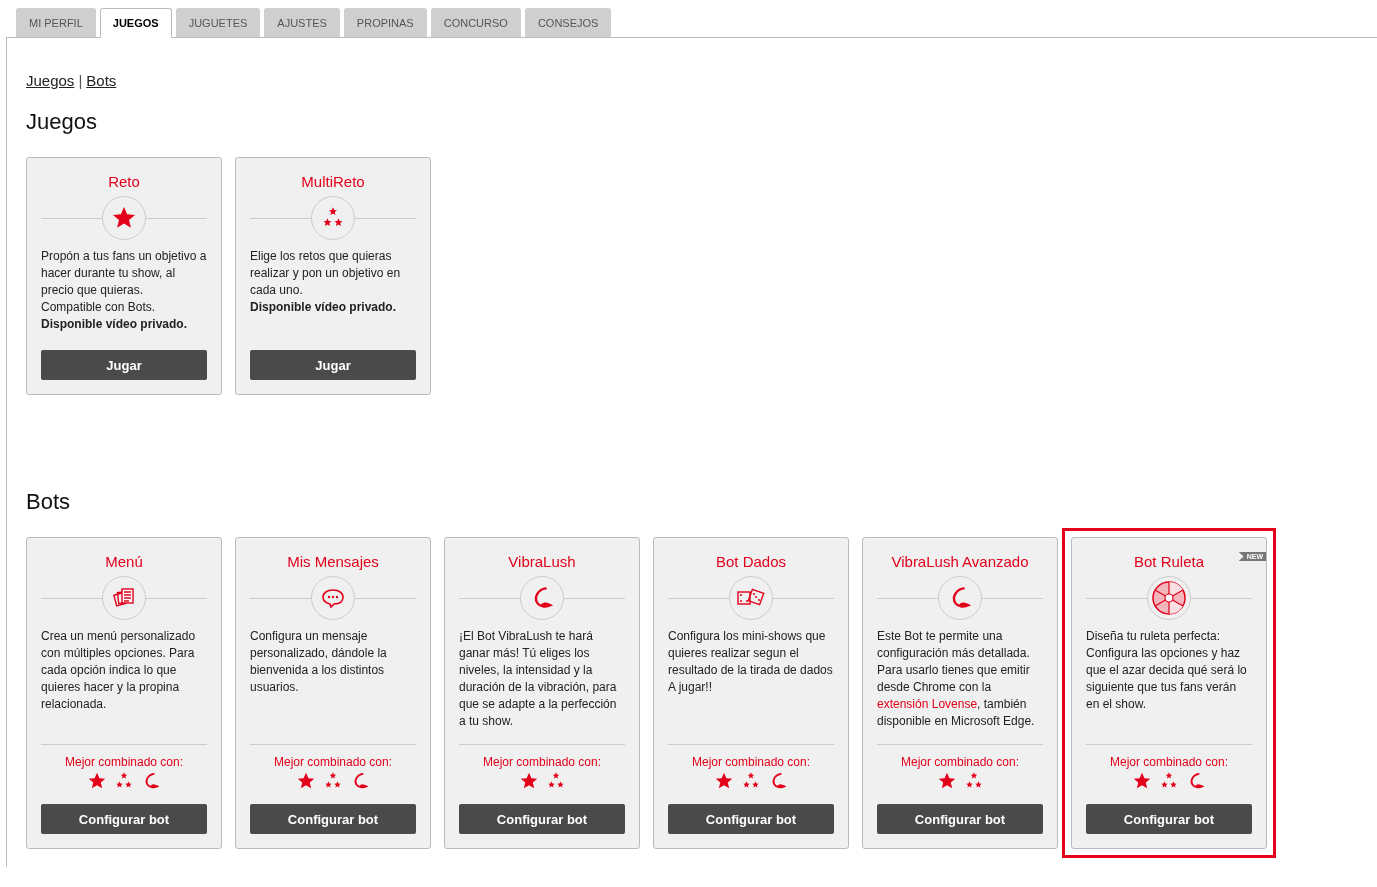 The height and width of the screenshot is (887, 1377). I want to click on nav-tab: MI PERFIL, so click(56, 23).